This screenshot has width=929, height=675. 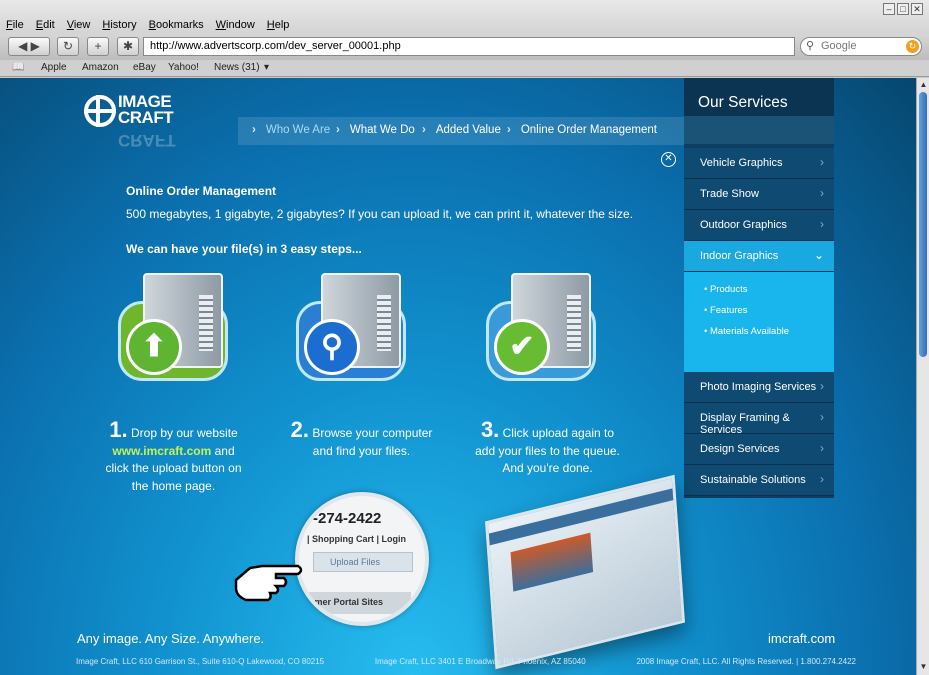 What do you see at coordinates (119, 25) in the screenshot?
I see `menu-history: History` at bounding box center [119, 25].